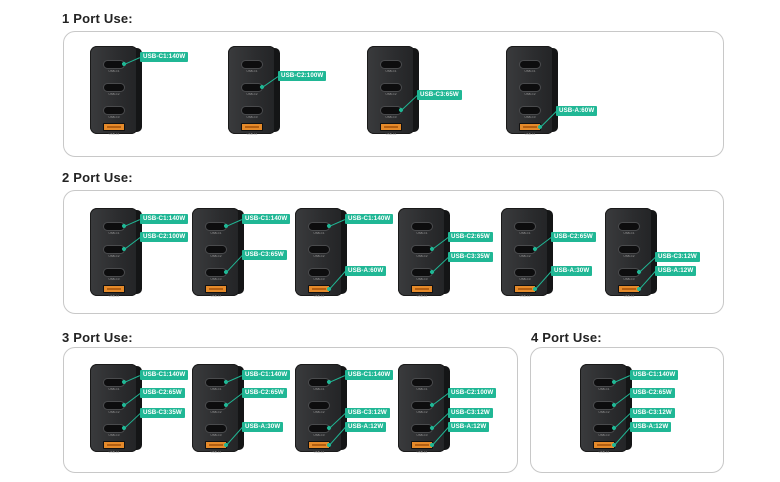  What do you see at coordinates (263, 427) in the screenshot?
I see `port-output-label: USB-A:30W` at bounding box center [263, 427].